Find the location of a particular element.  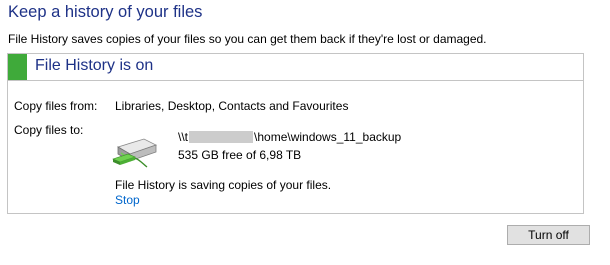

redacted-server-name is located at coordinates (221, 137).